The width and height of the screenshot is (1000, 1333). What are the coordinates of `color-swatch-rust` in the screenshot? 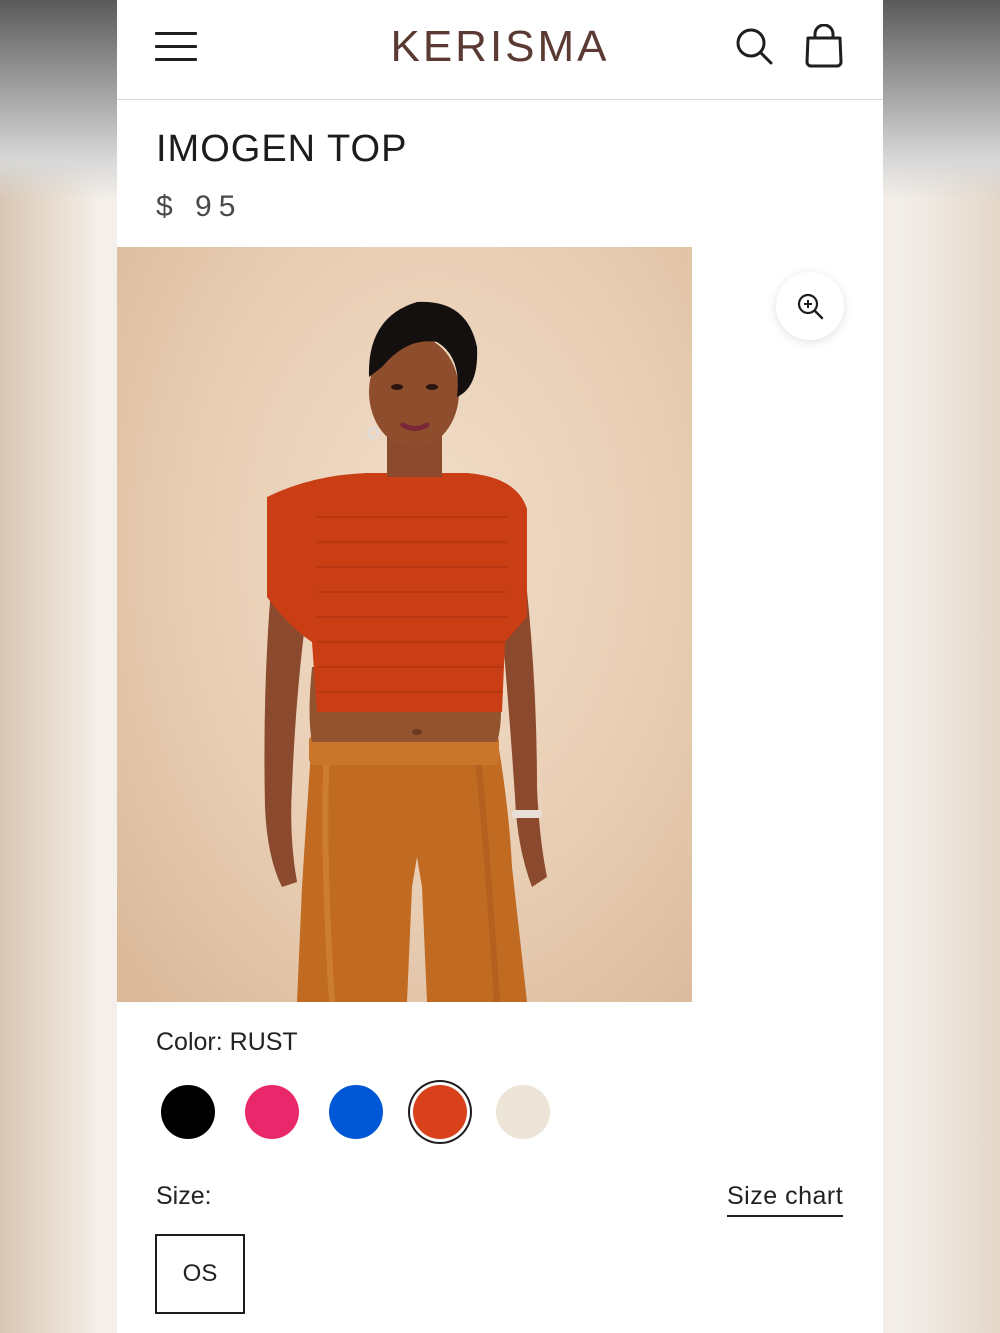 It's located at (440, 1112).